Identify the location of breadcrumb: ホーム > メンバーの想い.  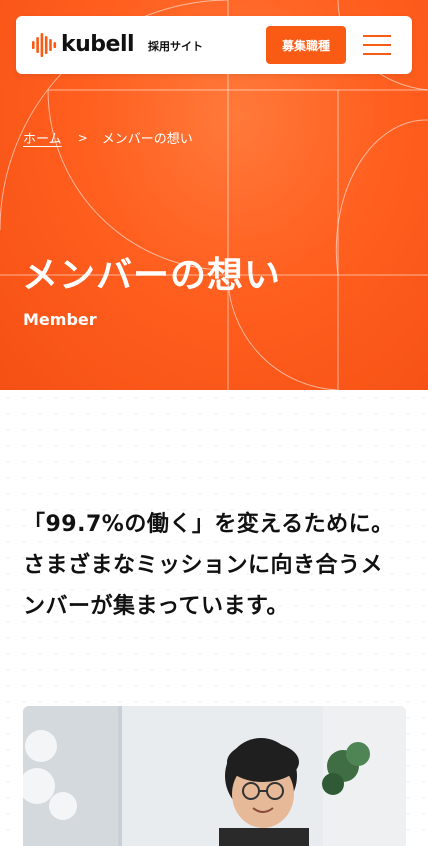
(108, 138).